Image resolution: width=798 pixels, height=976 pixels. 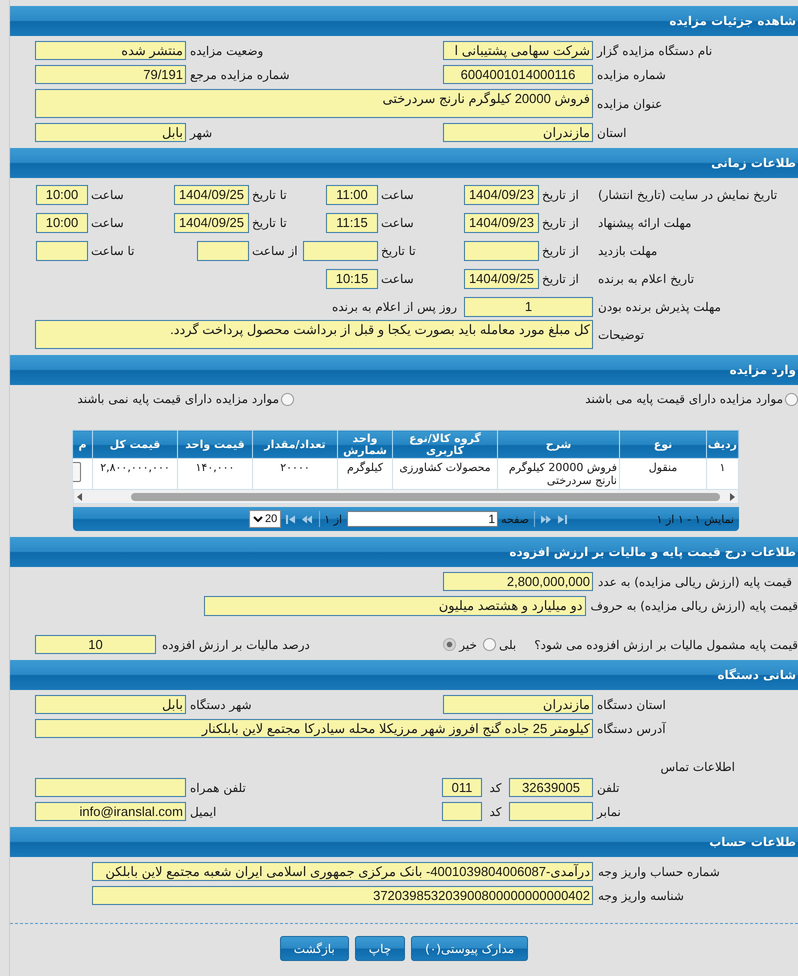 What do you see at coordinates (684, 399) in the screenshot?
I see `radio-label: موارد مزایده دارای قیمت پایه می باشند` at bounding box center [684, 399].